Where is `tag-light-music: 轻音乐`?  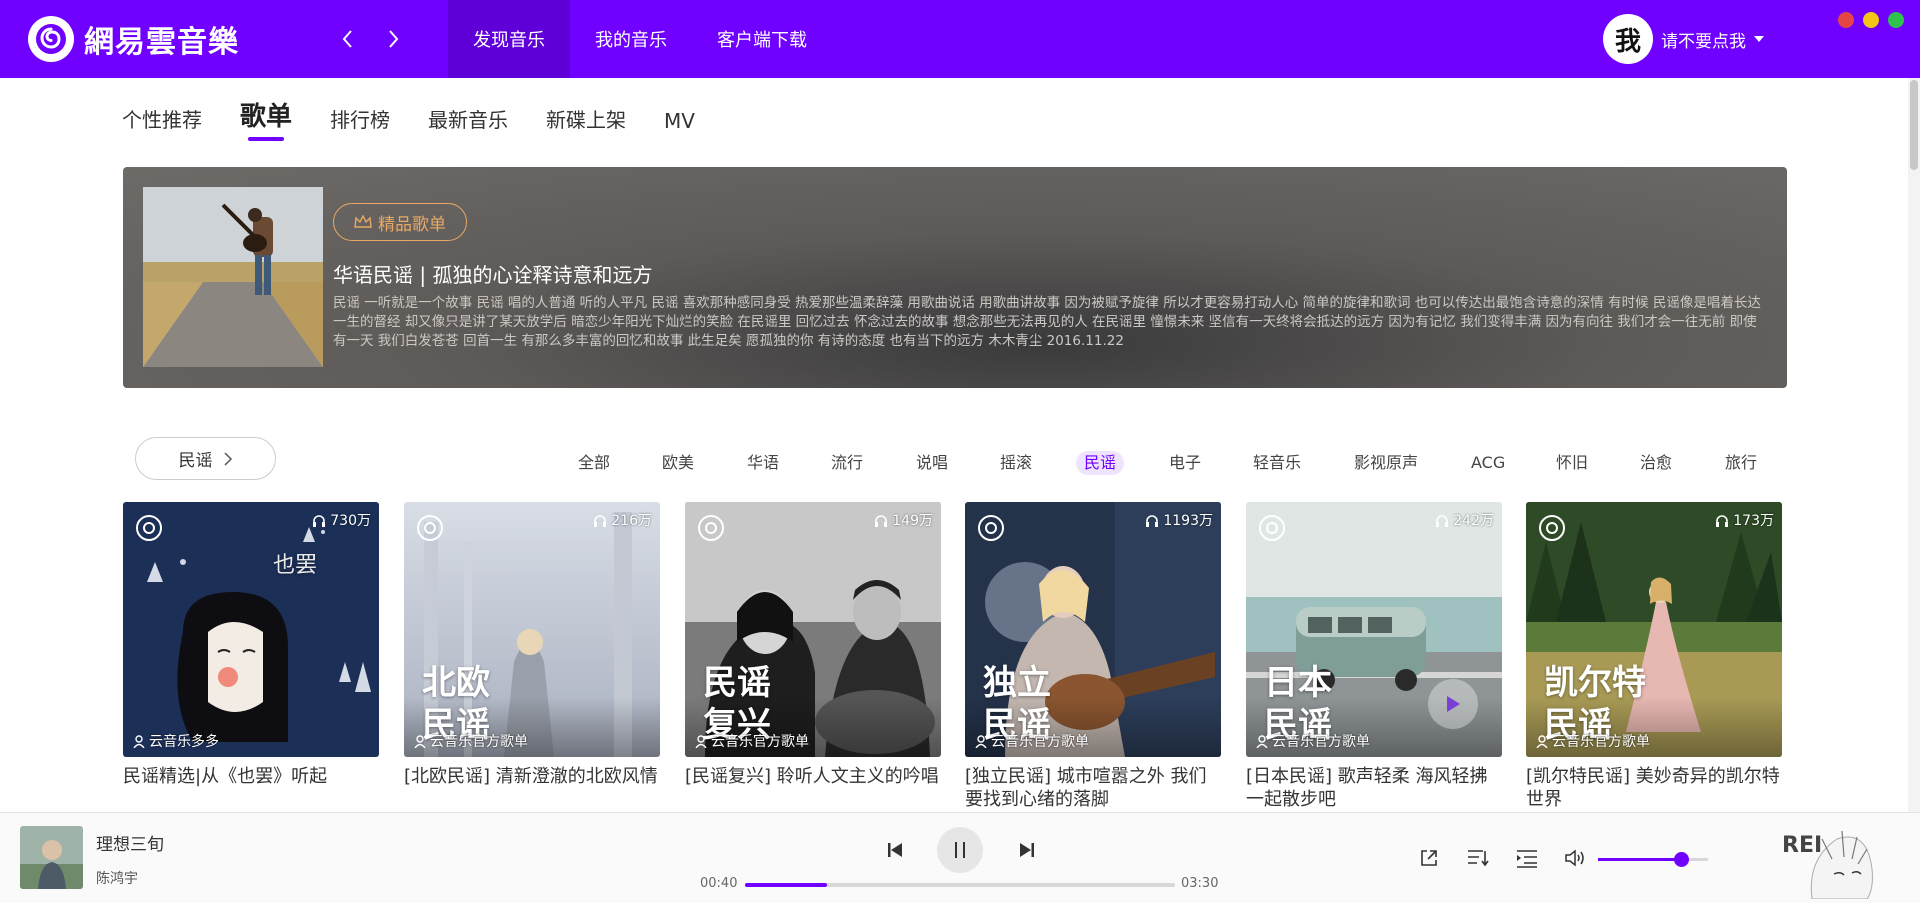
tag-light-music: 轻音乐 is located at coordinates (1277, 463).